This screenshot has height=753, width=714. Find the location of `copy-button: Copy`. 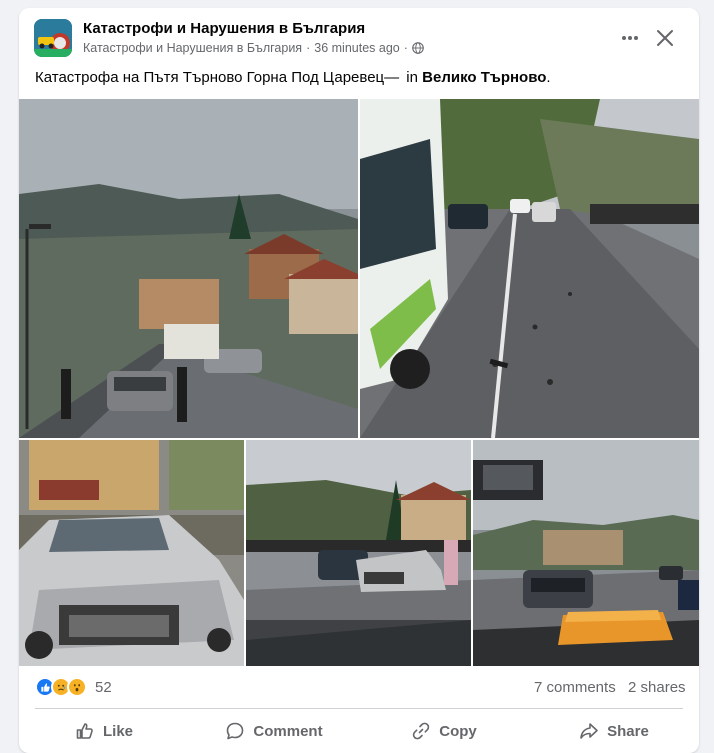

copy-button: Copy is located at coordinates (444, 731).